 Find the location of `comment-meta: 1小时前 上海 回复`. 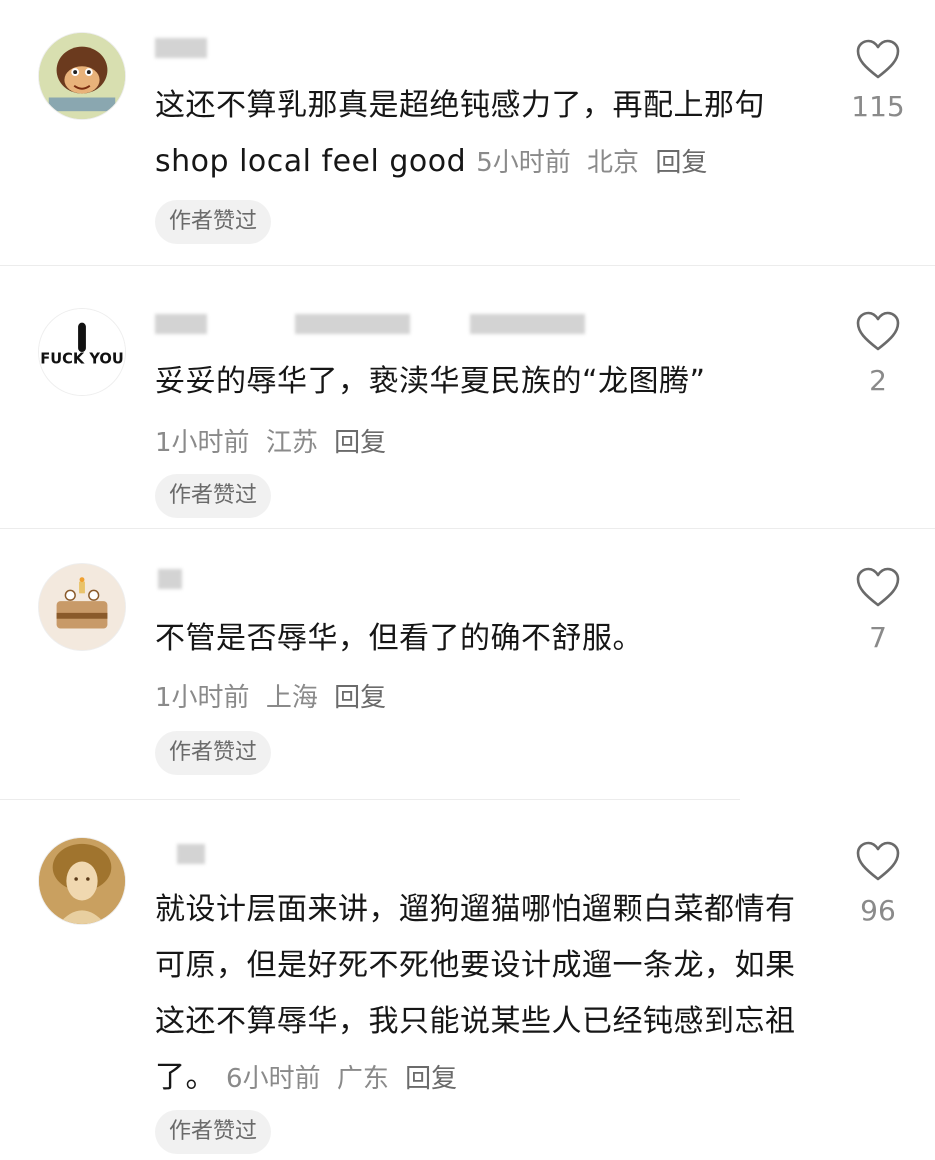

comment-meta: 1小时前 上海 回复 is located at coordinates (270, 695).